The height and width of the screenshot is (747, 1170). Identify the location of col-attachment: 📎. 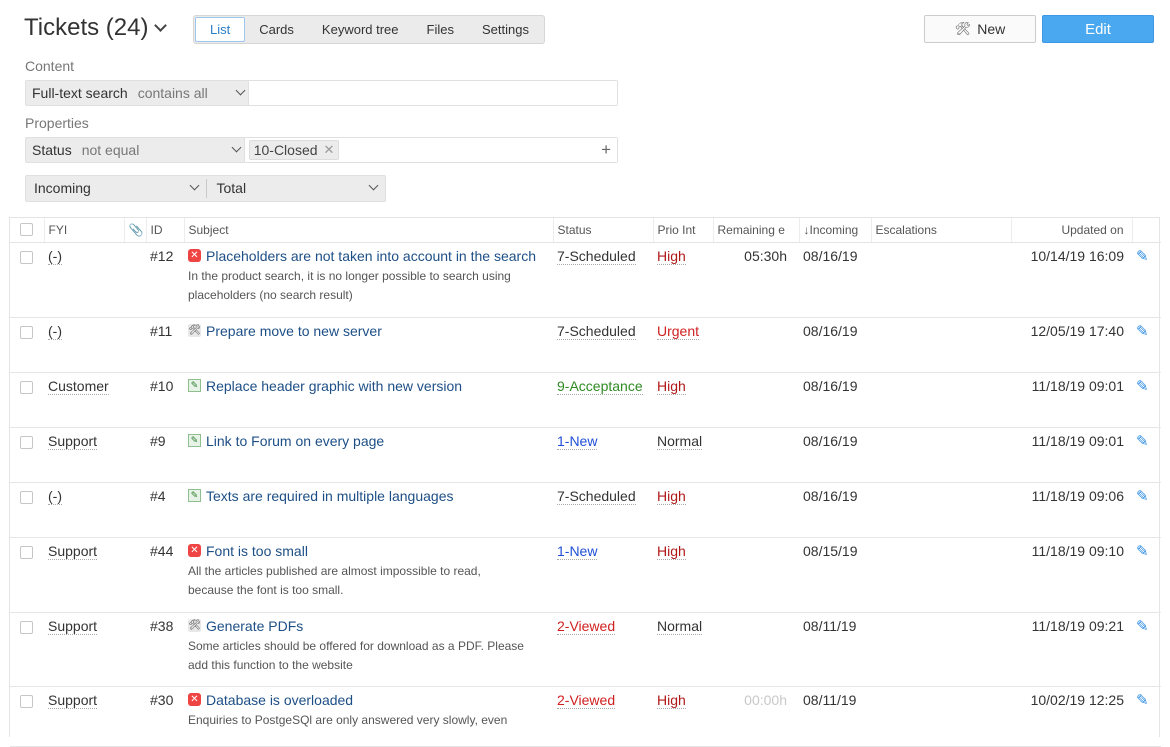
(135, 230).